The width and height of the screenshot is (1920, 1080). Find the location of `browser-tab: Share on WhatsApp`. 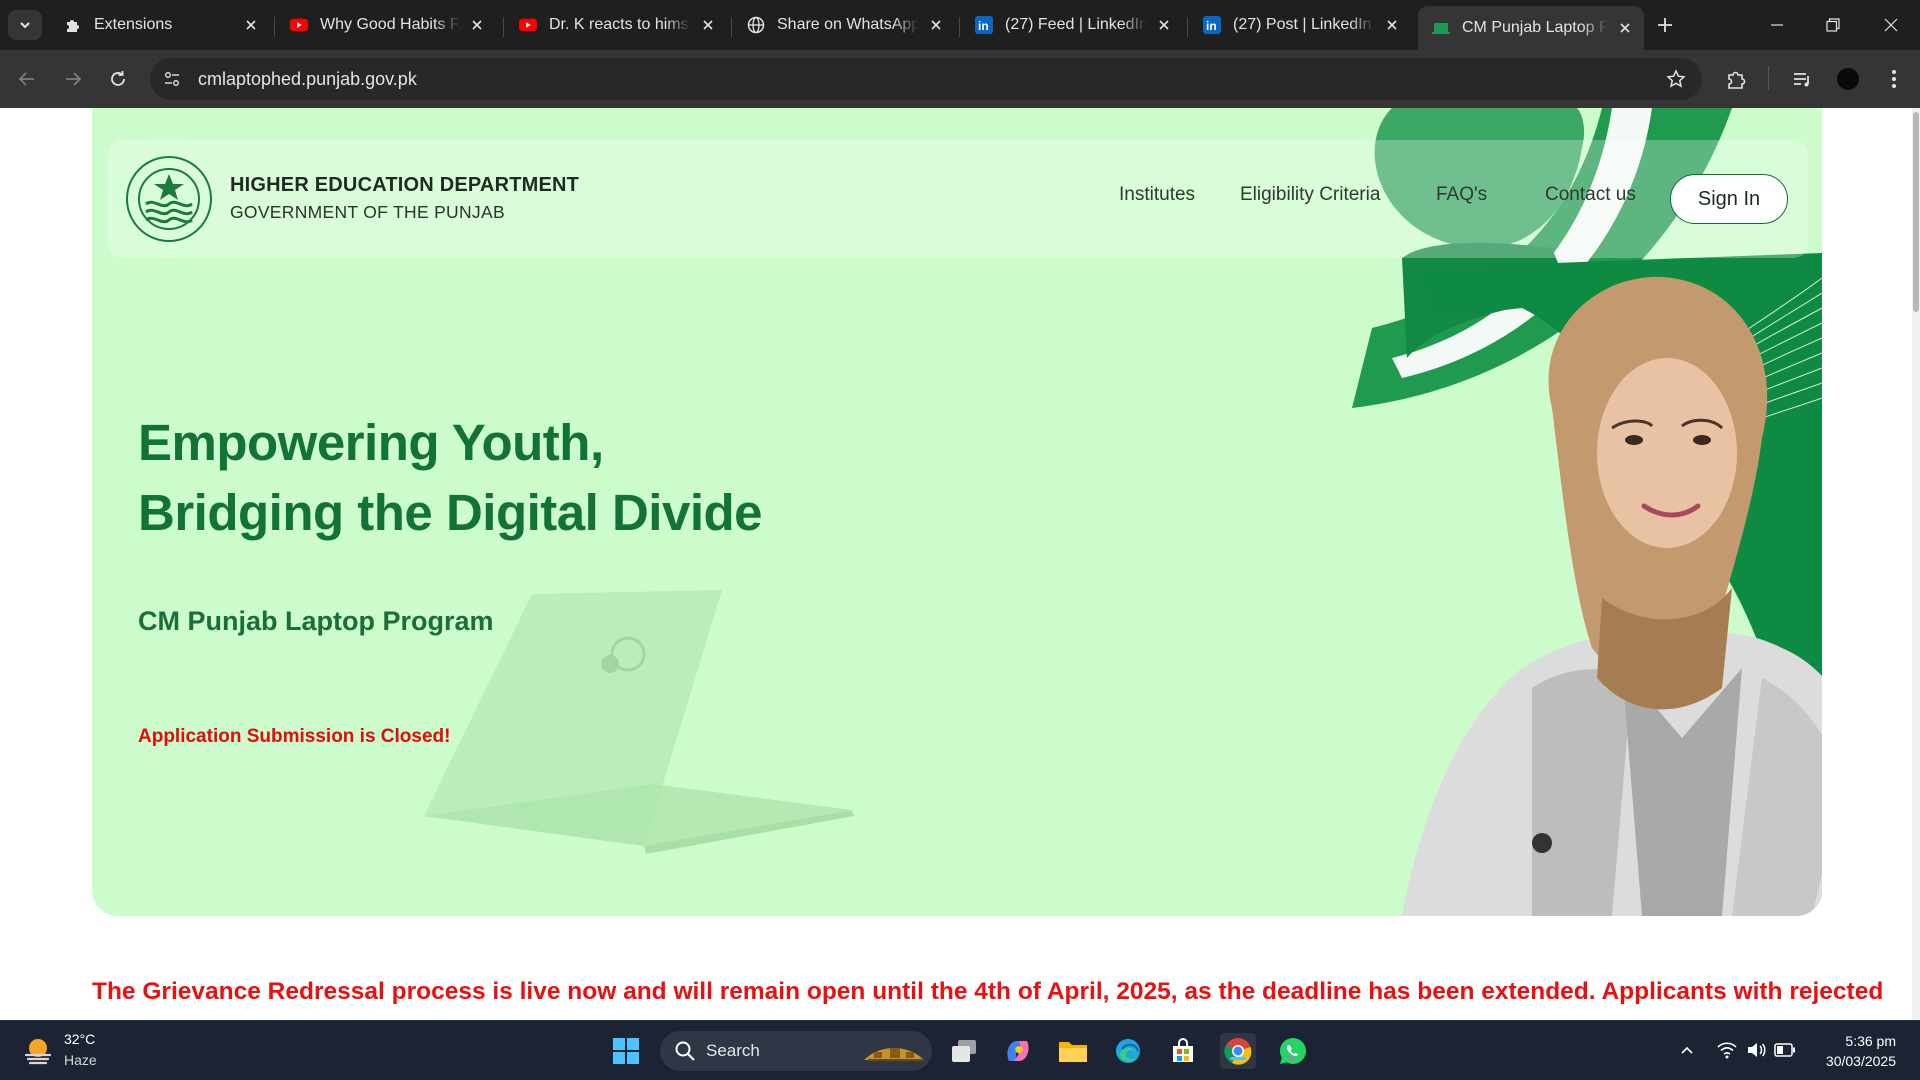

browser-tab: Share on WhatsApp is located at coordinates (844, 25).